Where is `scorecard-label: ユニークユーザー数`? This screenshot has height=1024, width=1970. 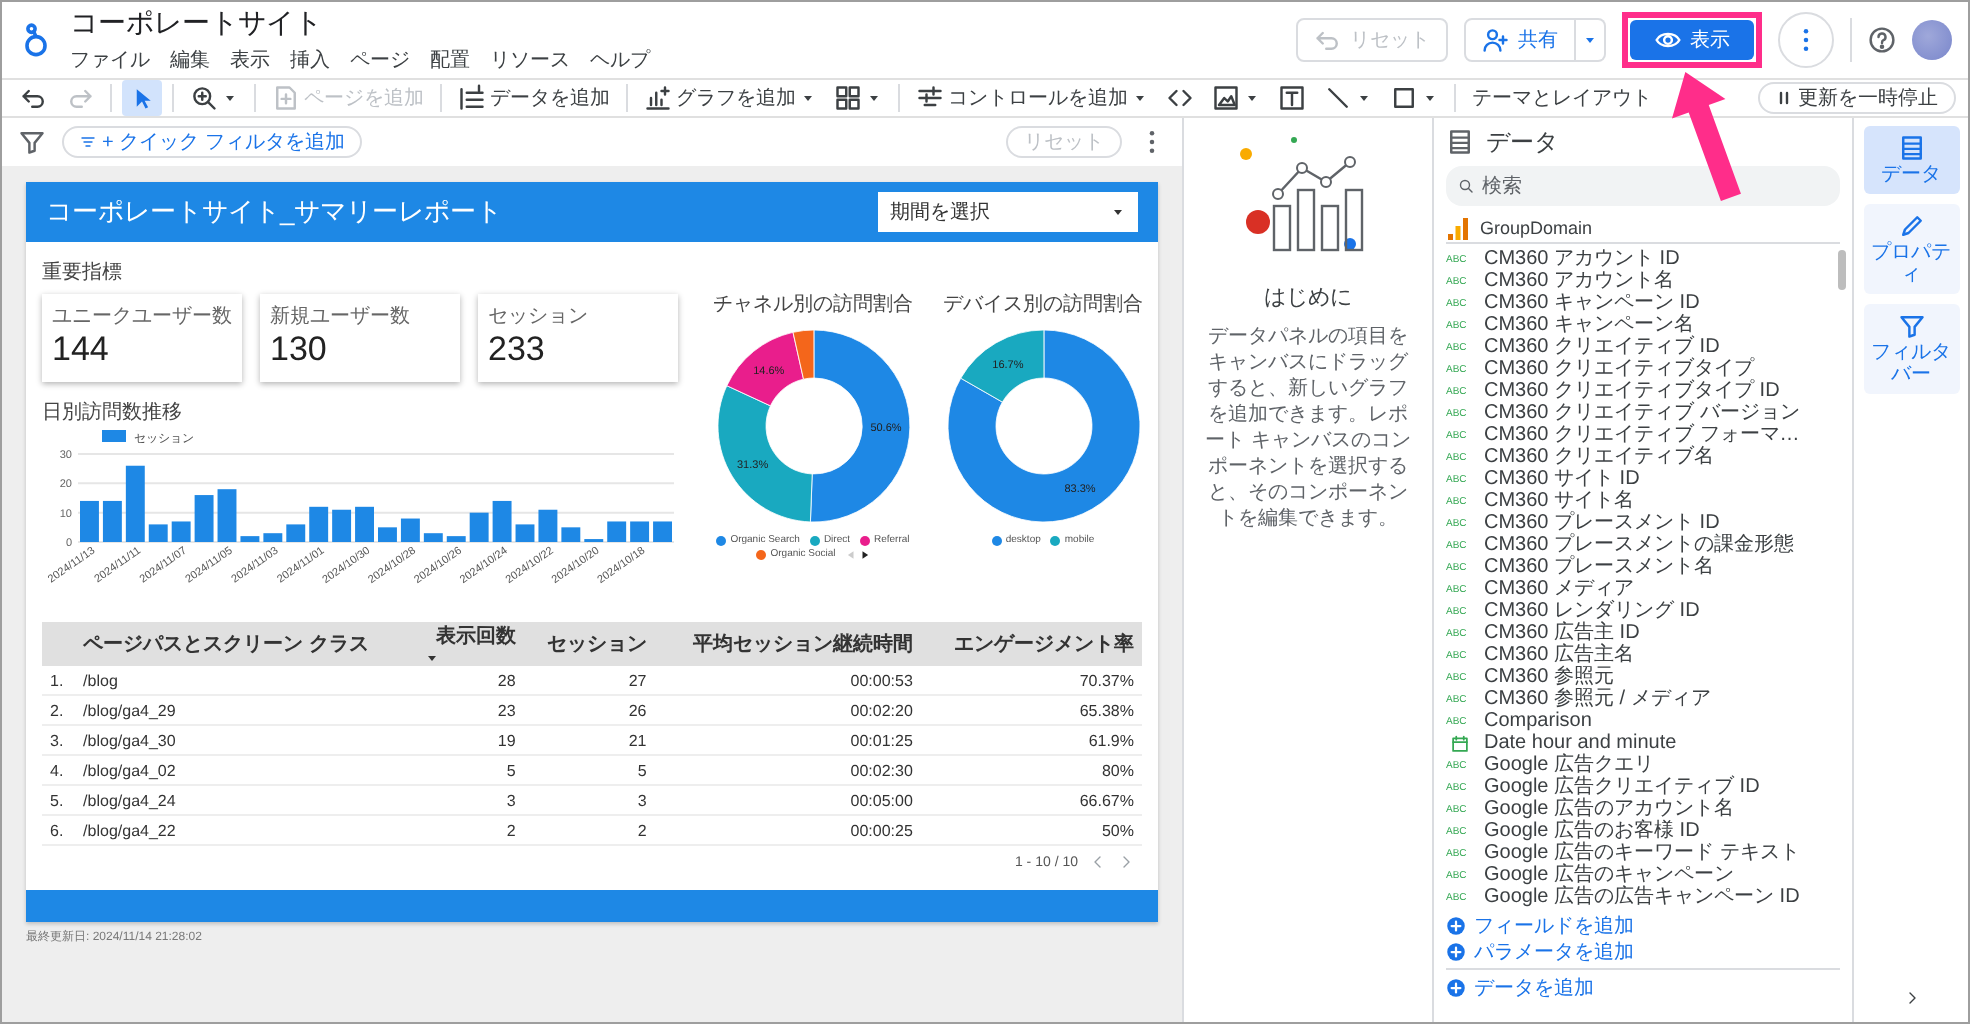 scorecard-label: ユニークユーザー数 is located at coordinates (142, 317).